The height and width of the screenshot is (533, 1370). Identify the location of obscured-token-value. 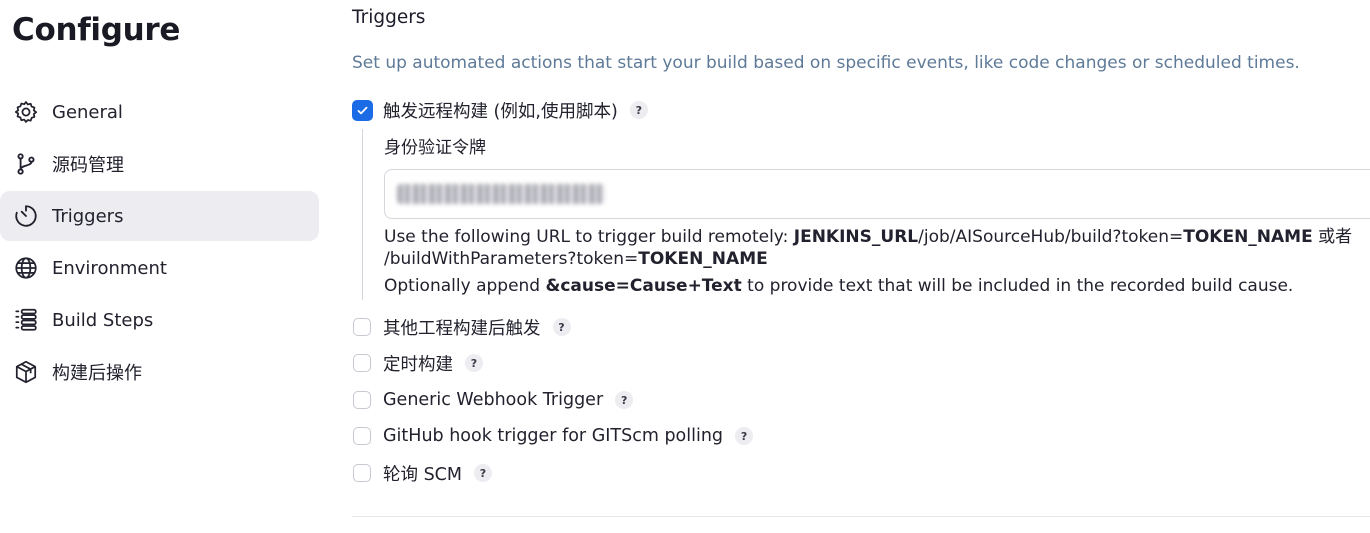
(501, 194).